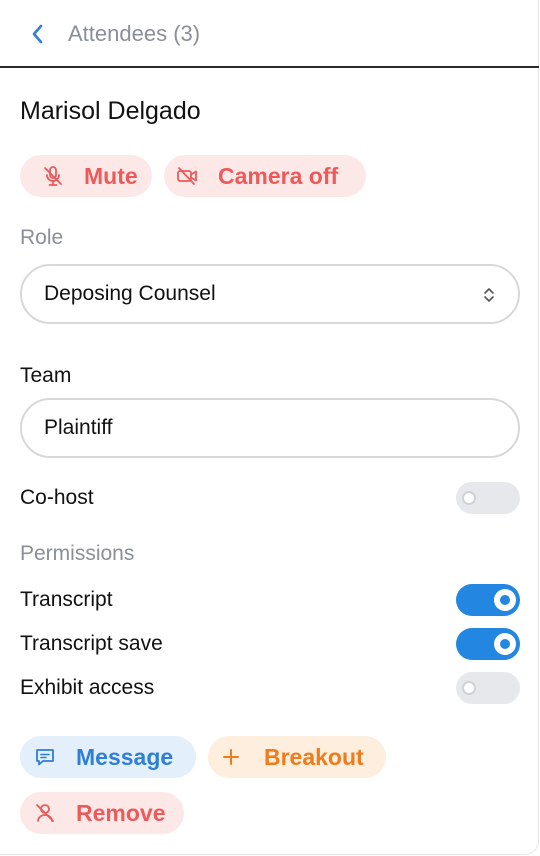  Describe the element at coordinates (125, 756) in the screenshot. I see `message-label: Message` at that location.